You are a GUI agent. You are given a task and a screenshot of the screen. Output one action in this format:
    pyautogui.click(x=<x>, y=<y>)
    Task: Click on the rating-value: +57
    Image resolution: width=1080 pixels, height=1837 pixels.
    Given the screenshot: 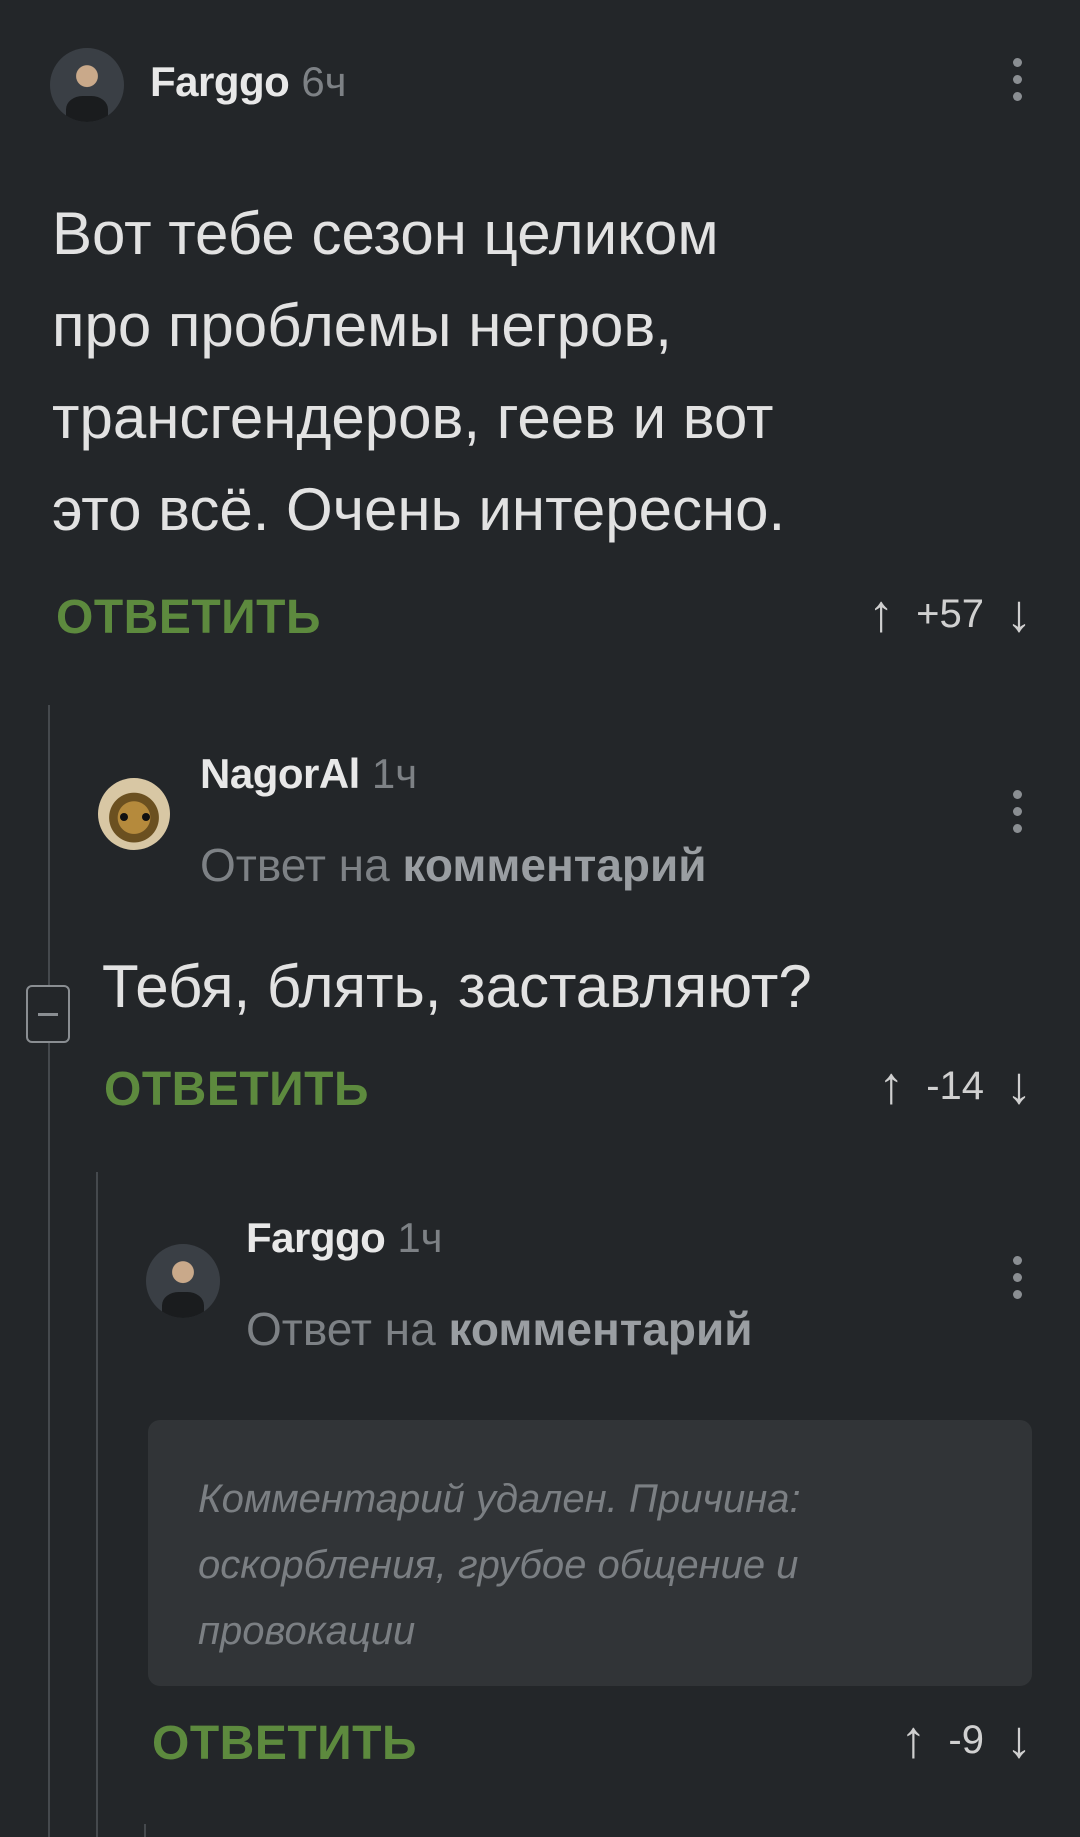 What is the action you would take?
    pyautogui.click(x=950, y=613)
    